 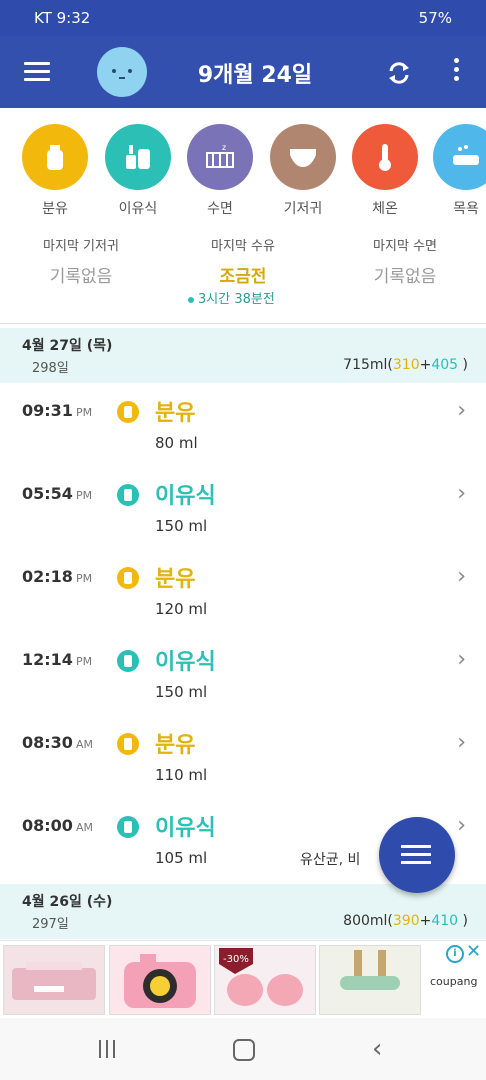 I want to click on day-formula-total: 310, so click(x=406, y=365).